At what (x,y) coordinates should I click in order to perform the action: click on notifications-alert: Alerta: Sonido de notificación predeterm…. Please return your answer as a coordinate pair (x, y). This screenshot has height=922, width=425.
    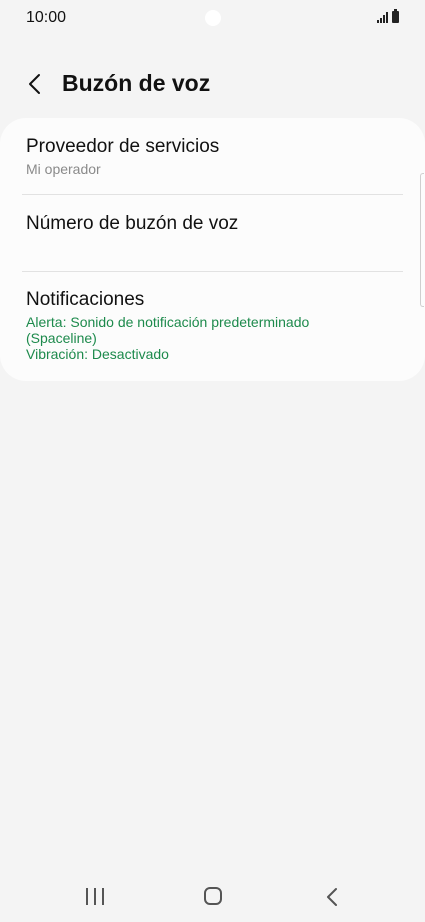
    Looking at the image, I should click on (168, 322).